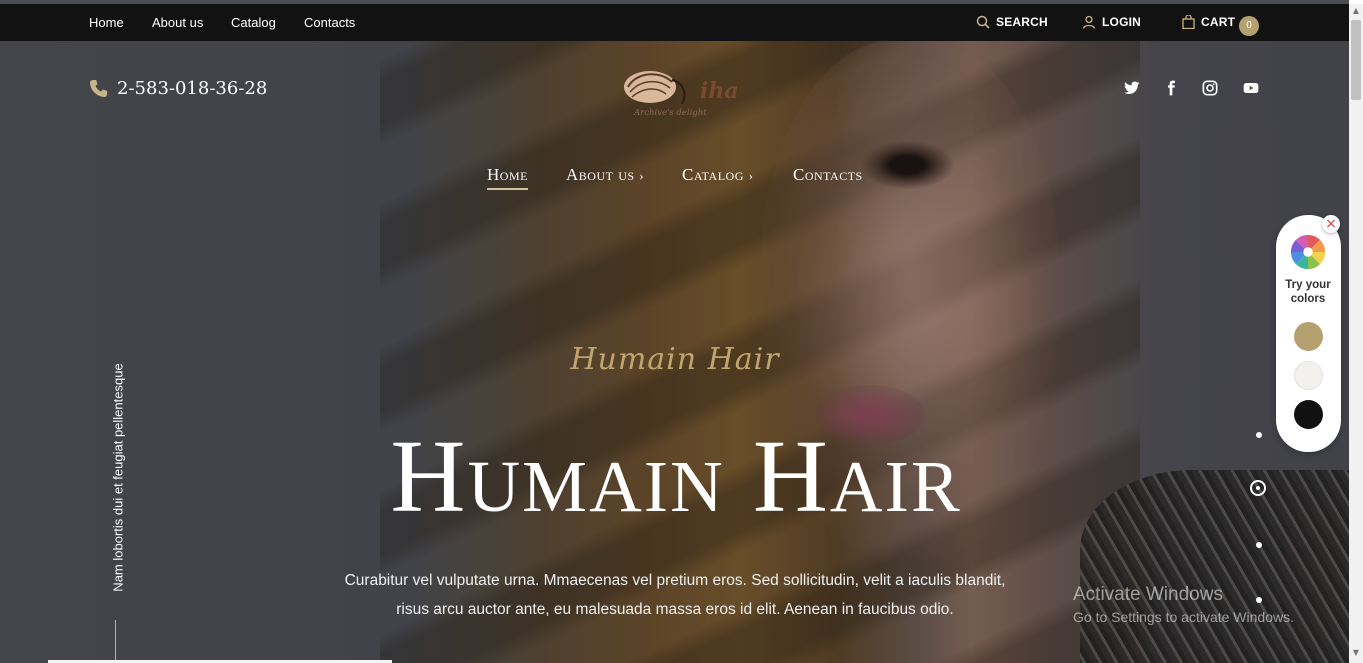 The image size is (1363, 663). Describe the element at coordinates (719, 91) in the screenshot. I see `logo-wordmark: iha` at that location.